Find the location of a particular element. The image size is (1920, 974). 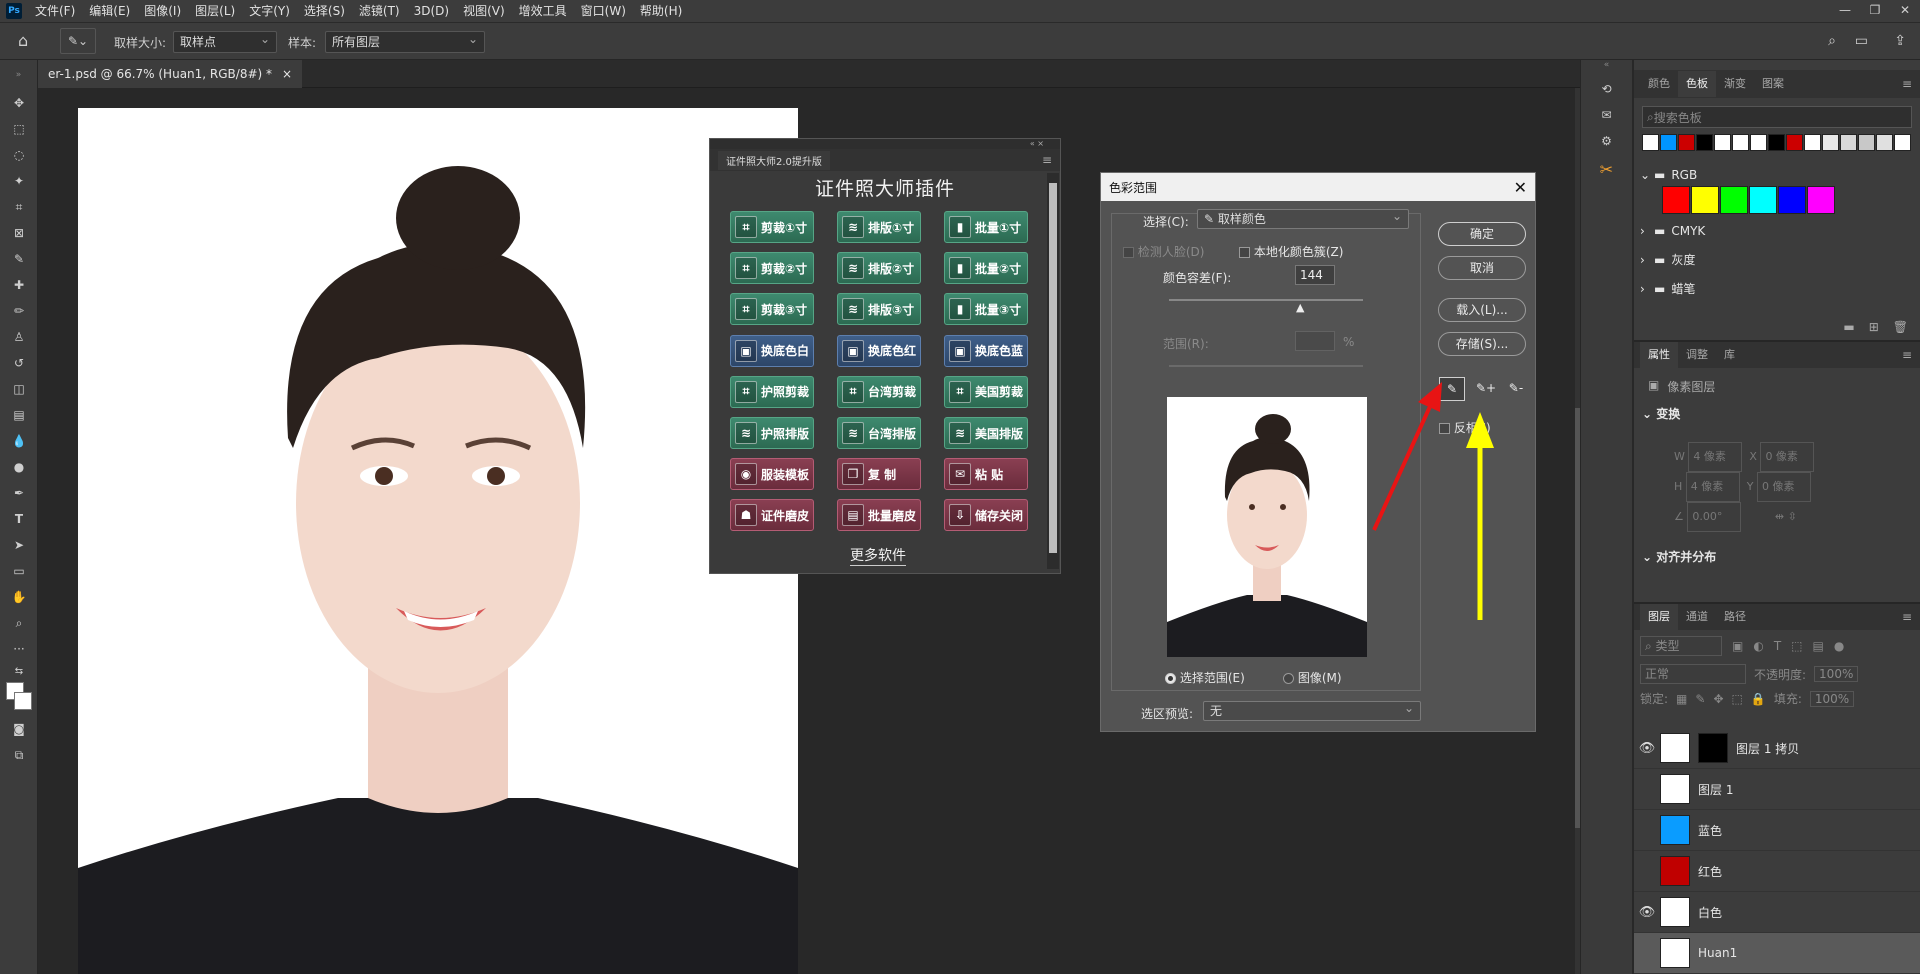

radio-image is located at coordinates (1288, 678).